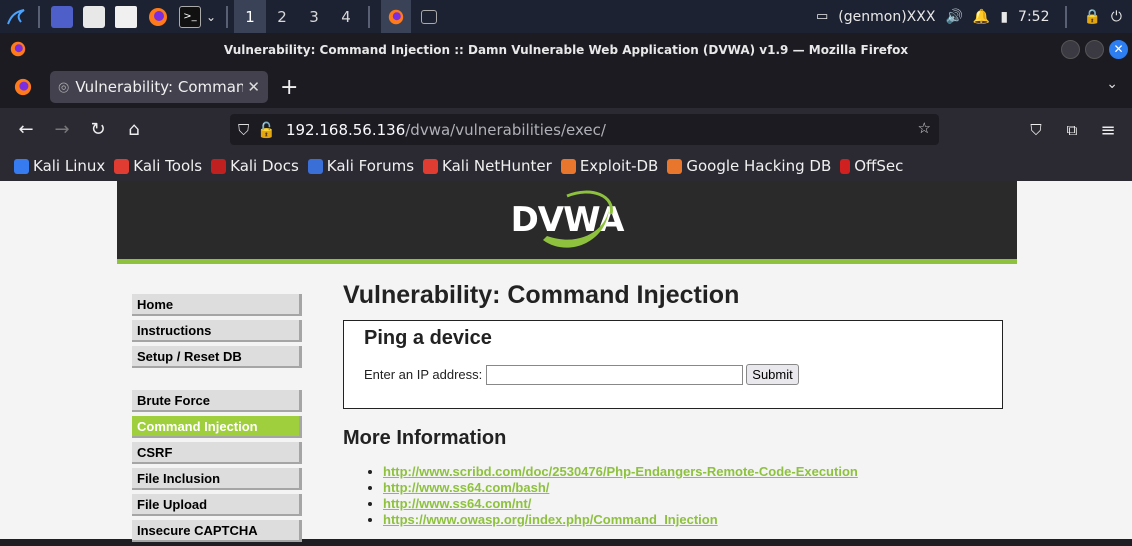  Describe the element at coordinates (577, 219) in the screenshot. I see `logo-swoosh-icon` at that location.